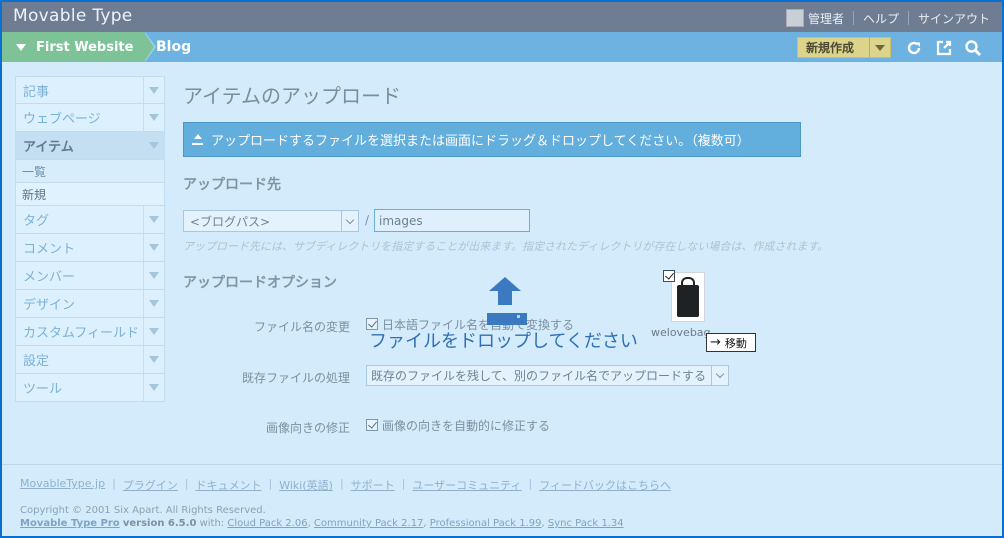 The width and height of the screenshot is (1004, 538). I want to click on sidebar-item-comments: コメント, so click(90, 248).